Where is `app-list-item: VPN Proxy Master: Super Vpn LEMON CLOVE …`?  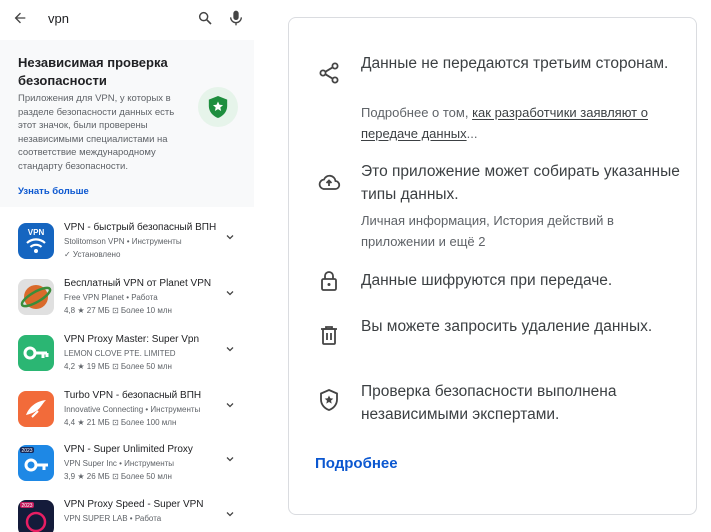 app-list-item: VPN Proxy Master: Super Vpn LEMON CLOVE … is located at coordinates (127, 359).